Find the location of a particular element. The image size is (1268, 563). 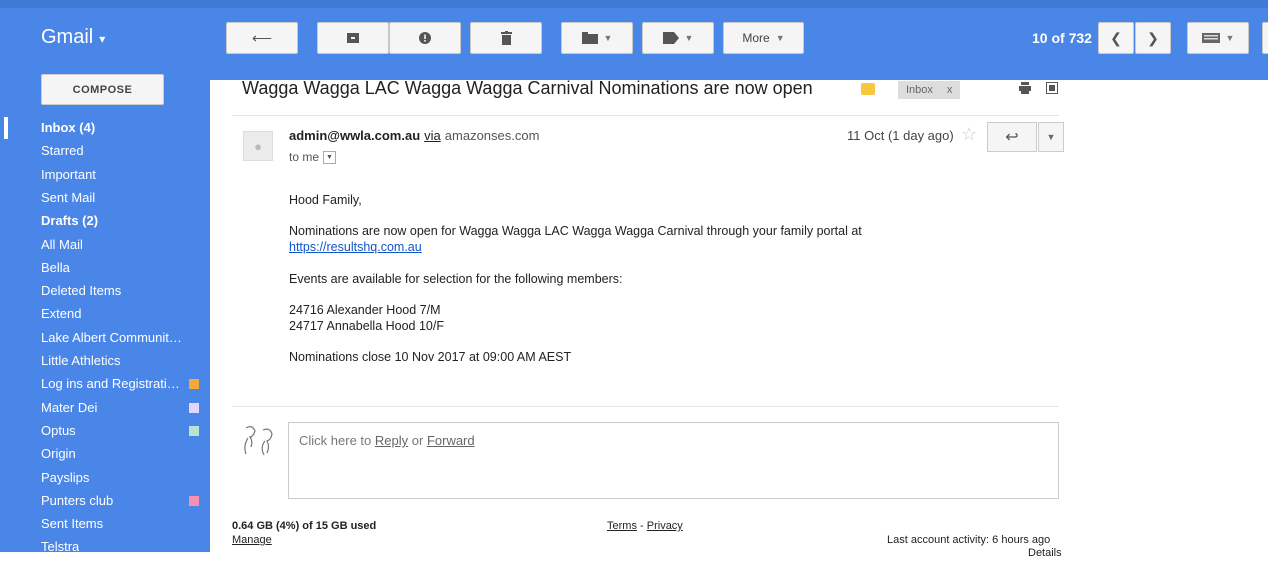

more-actions-button: ▼ is located at coordinates (1051, 137).